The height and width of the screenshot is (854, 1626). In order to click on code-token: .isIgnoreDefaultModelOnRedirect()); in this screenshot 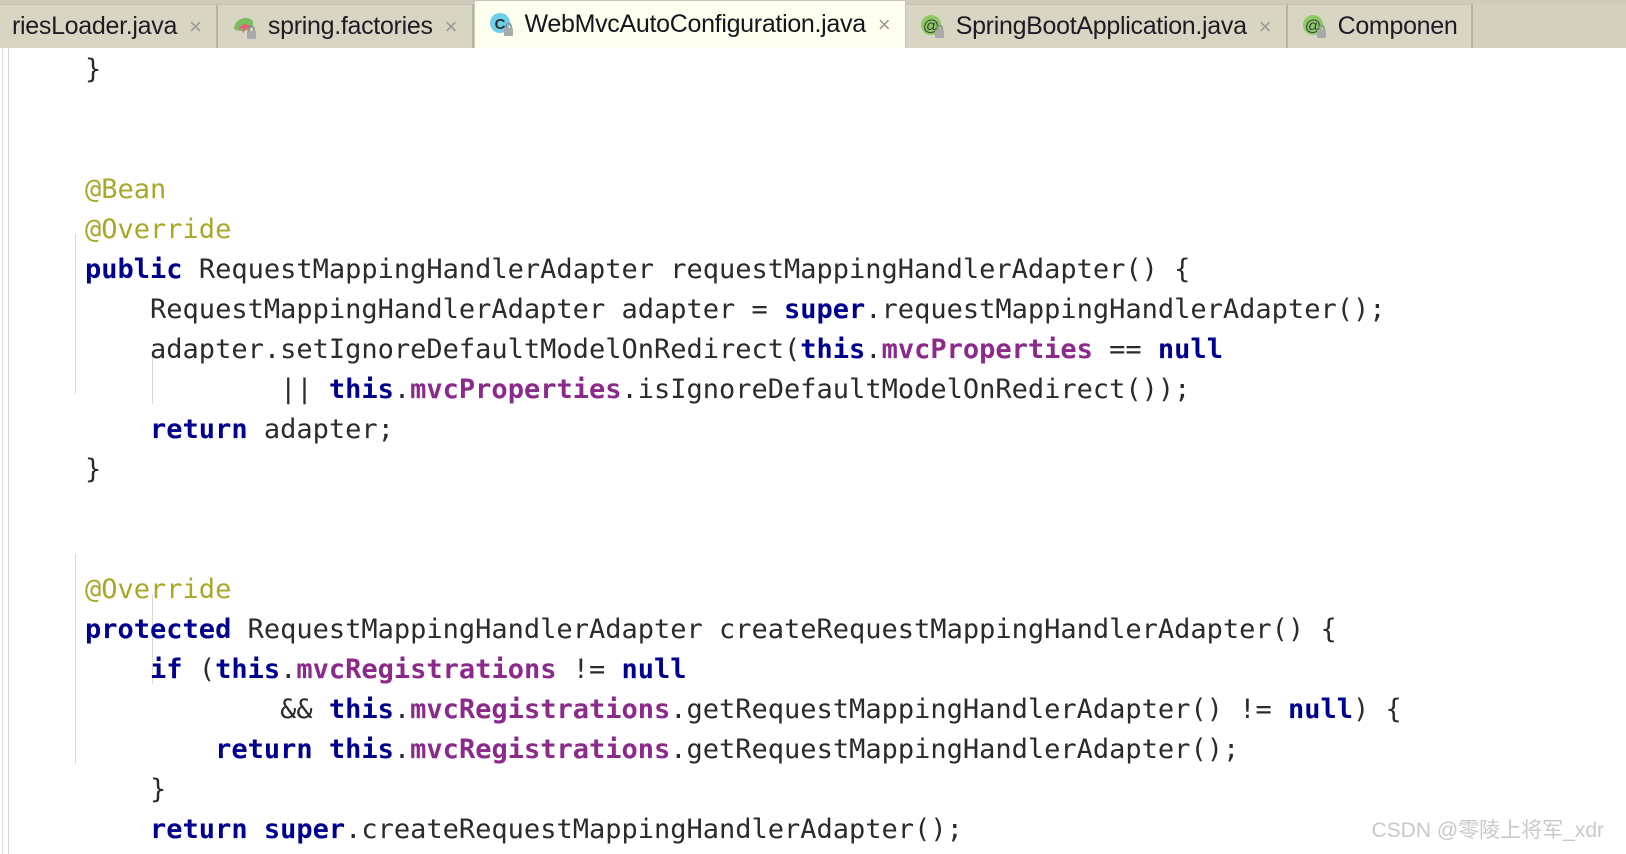, I will do `click(906, 389)`.